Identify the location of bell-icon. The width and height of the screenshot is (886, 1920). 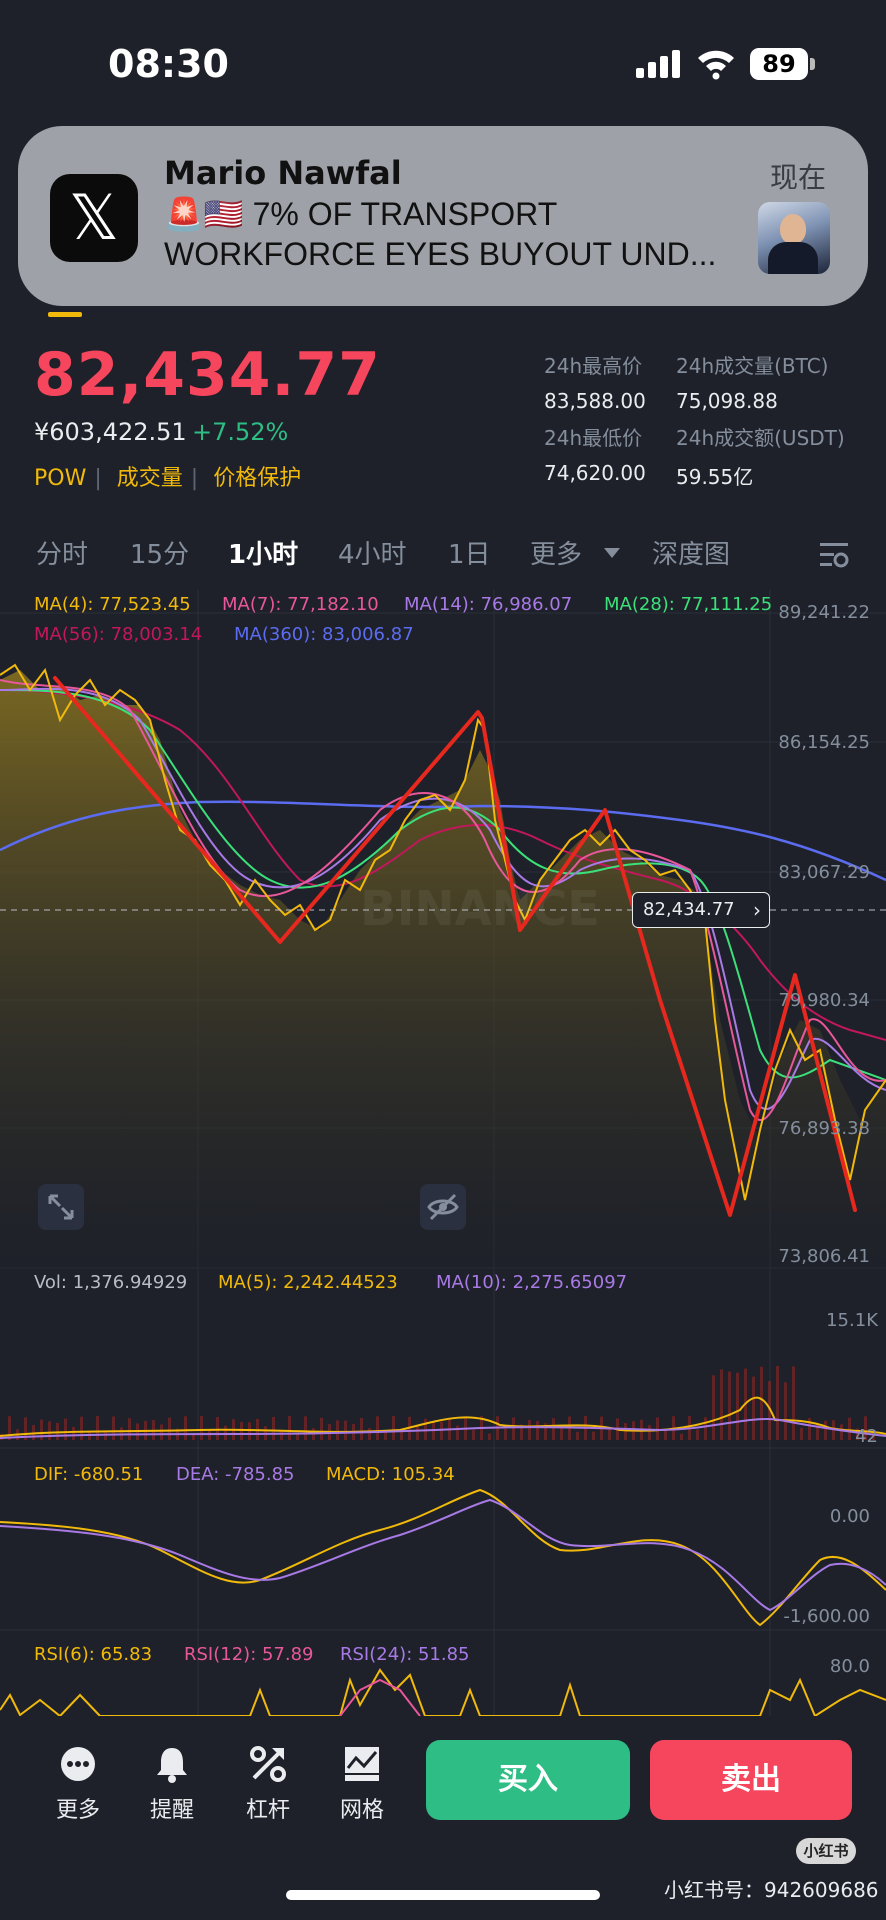
(172, 1765).